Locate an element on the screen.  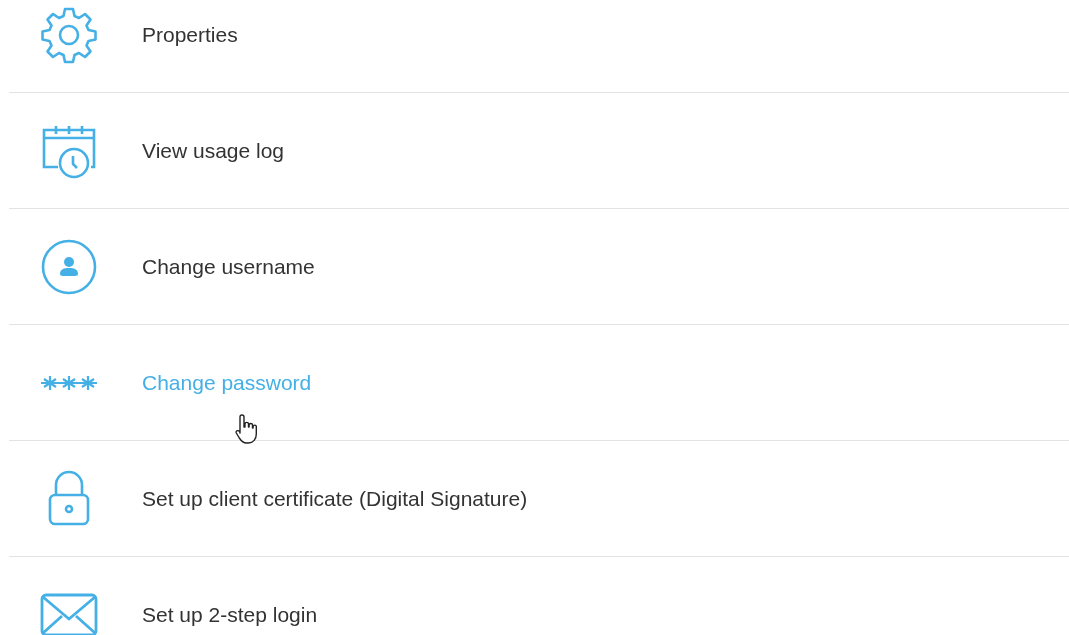
gear-icon is located at coordinates (68, 34).